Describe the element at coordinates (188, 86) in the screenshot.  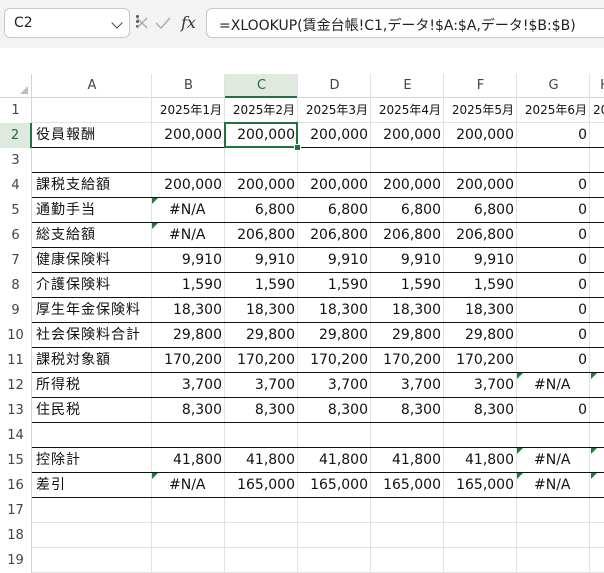
I see `column-header-b: B` at that location.